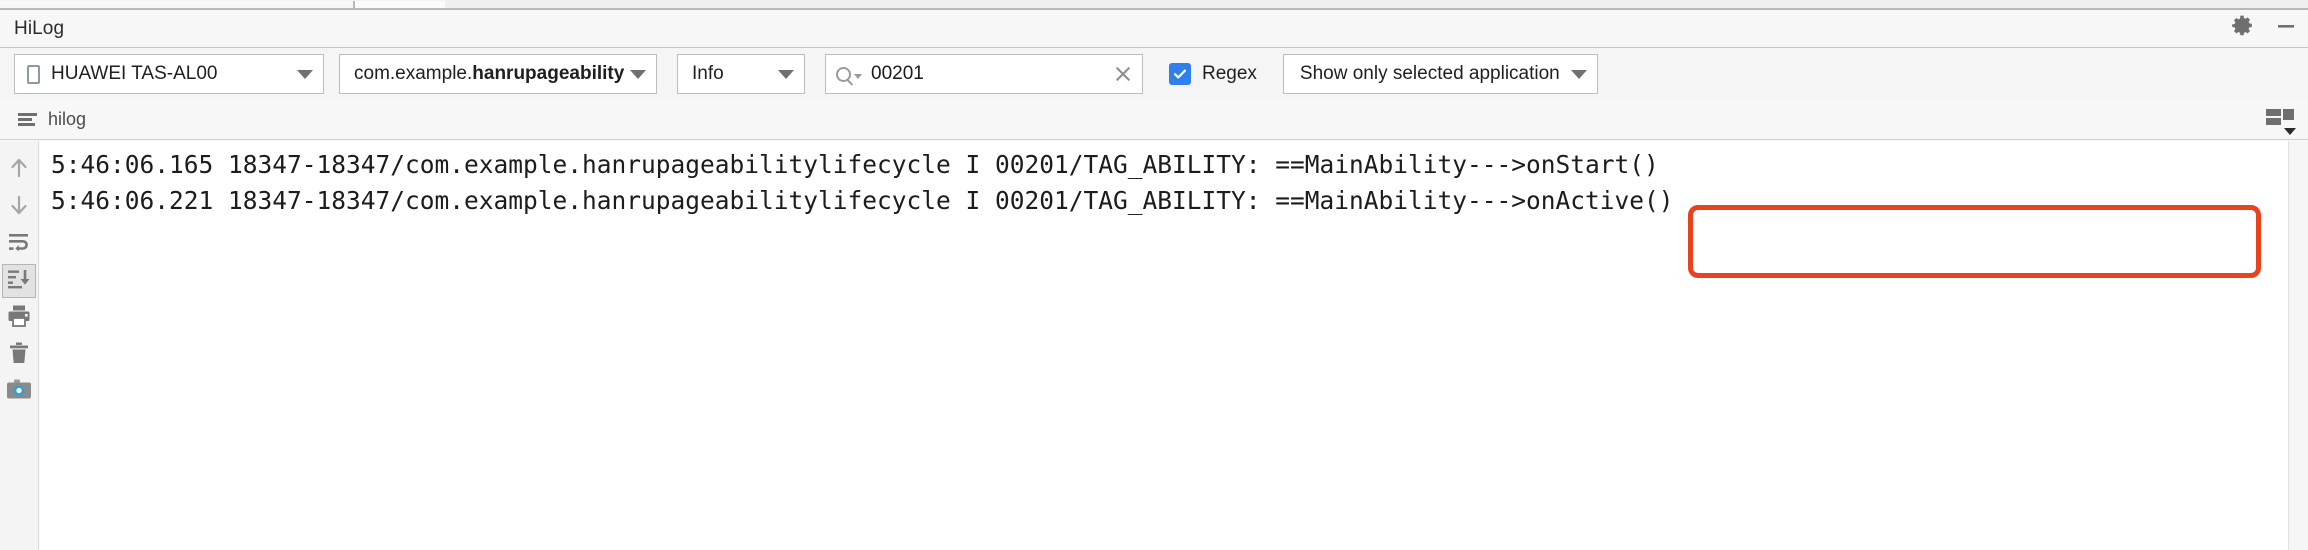 The height and width of the screenshot is (550, 2308). I want to click on minimize-icon, so click(2286, 28).